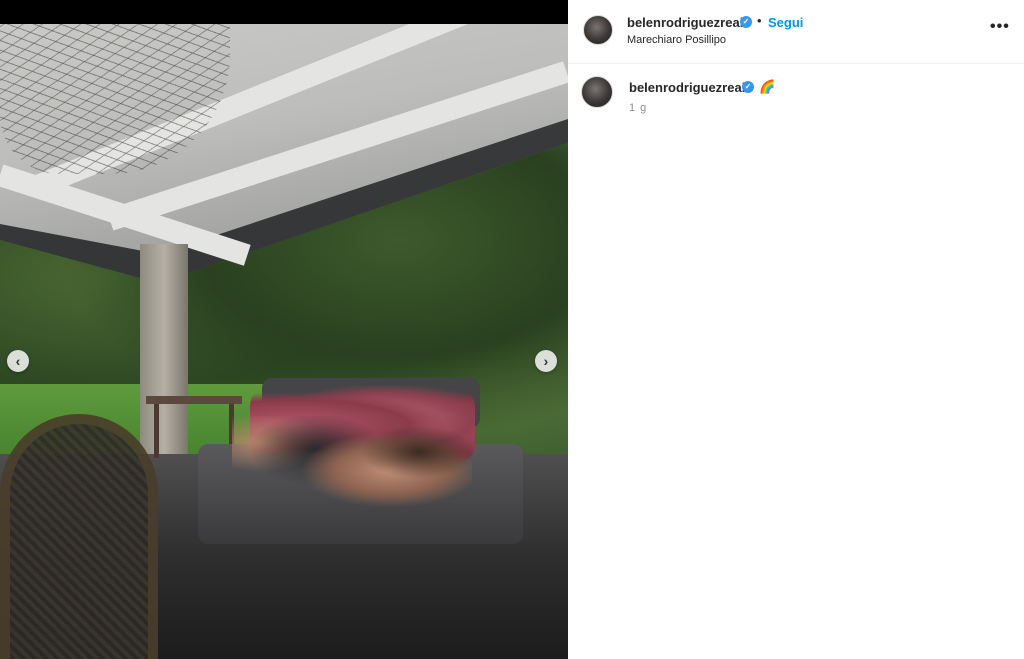  What do you see at coordinates (598, 30) in the screenshot?
I see `avatar` at bounding box center [598, 30].